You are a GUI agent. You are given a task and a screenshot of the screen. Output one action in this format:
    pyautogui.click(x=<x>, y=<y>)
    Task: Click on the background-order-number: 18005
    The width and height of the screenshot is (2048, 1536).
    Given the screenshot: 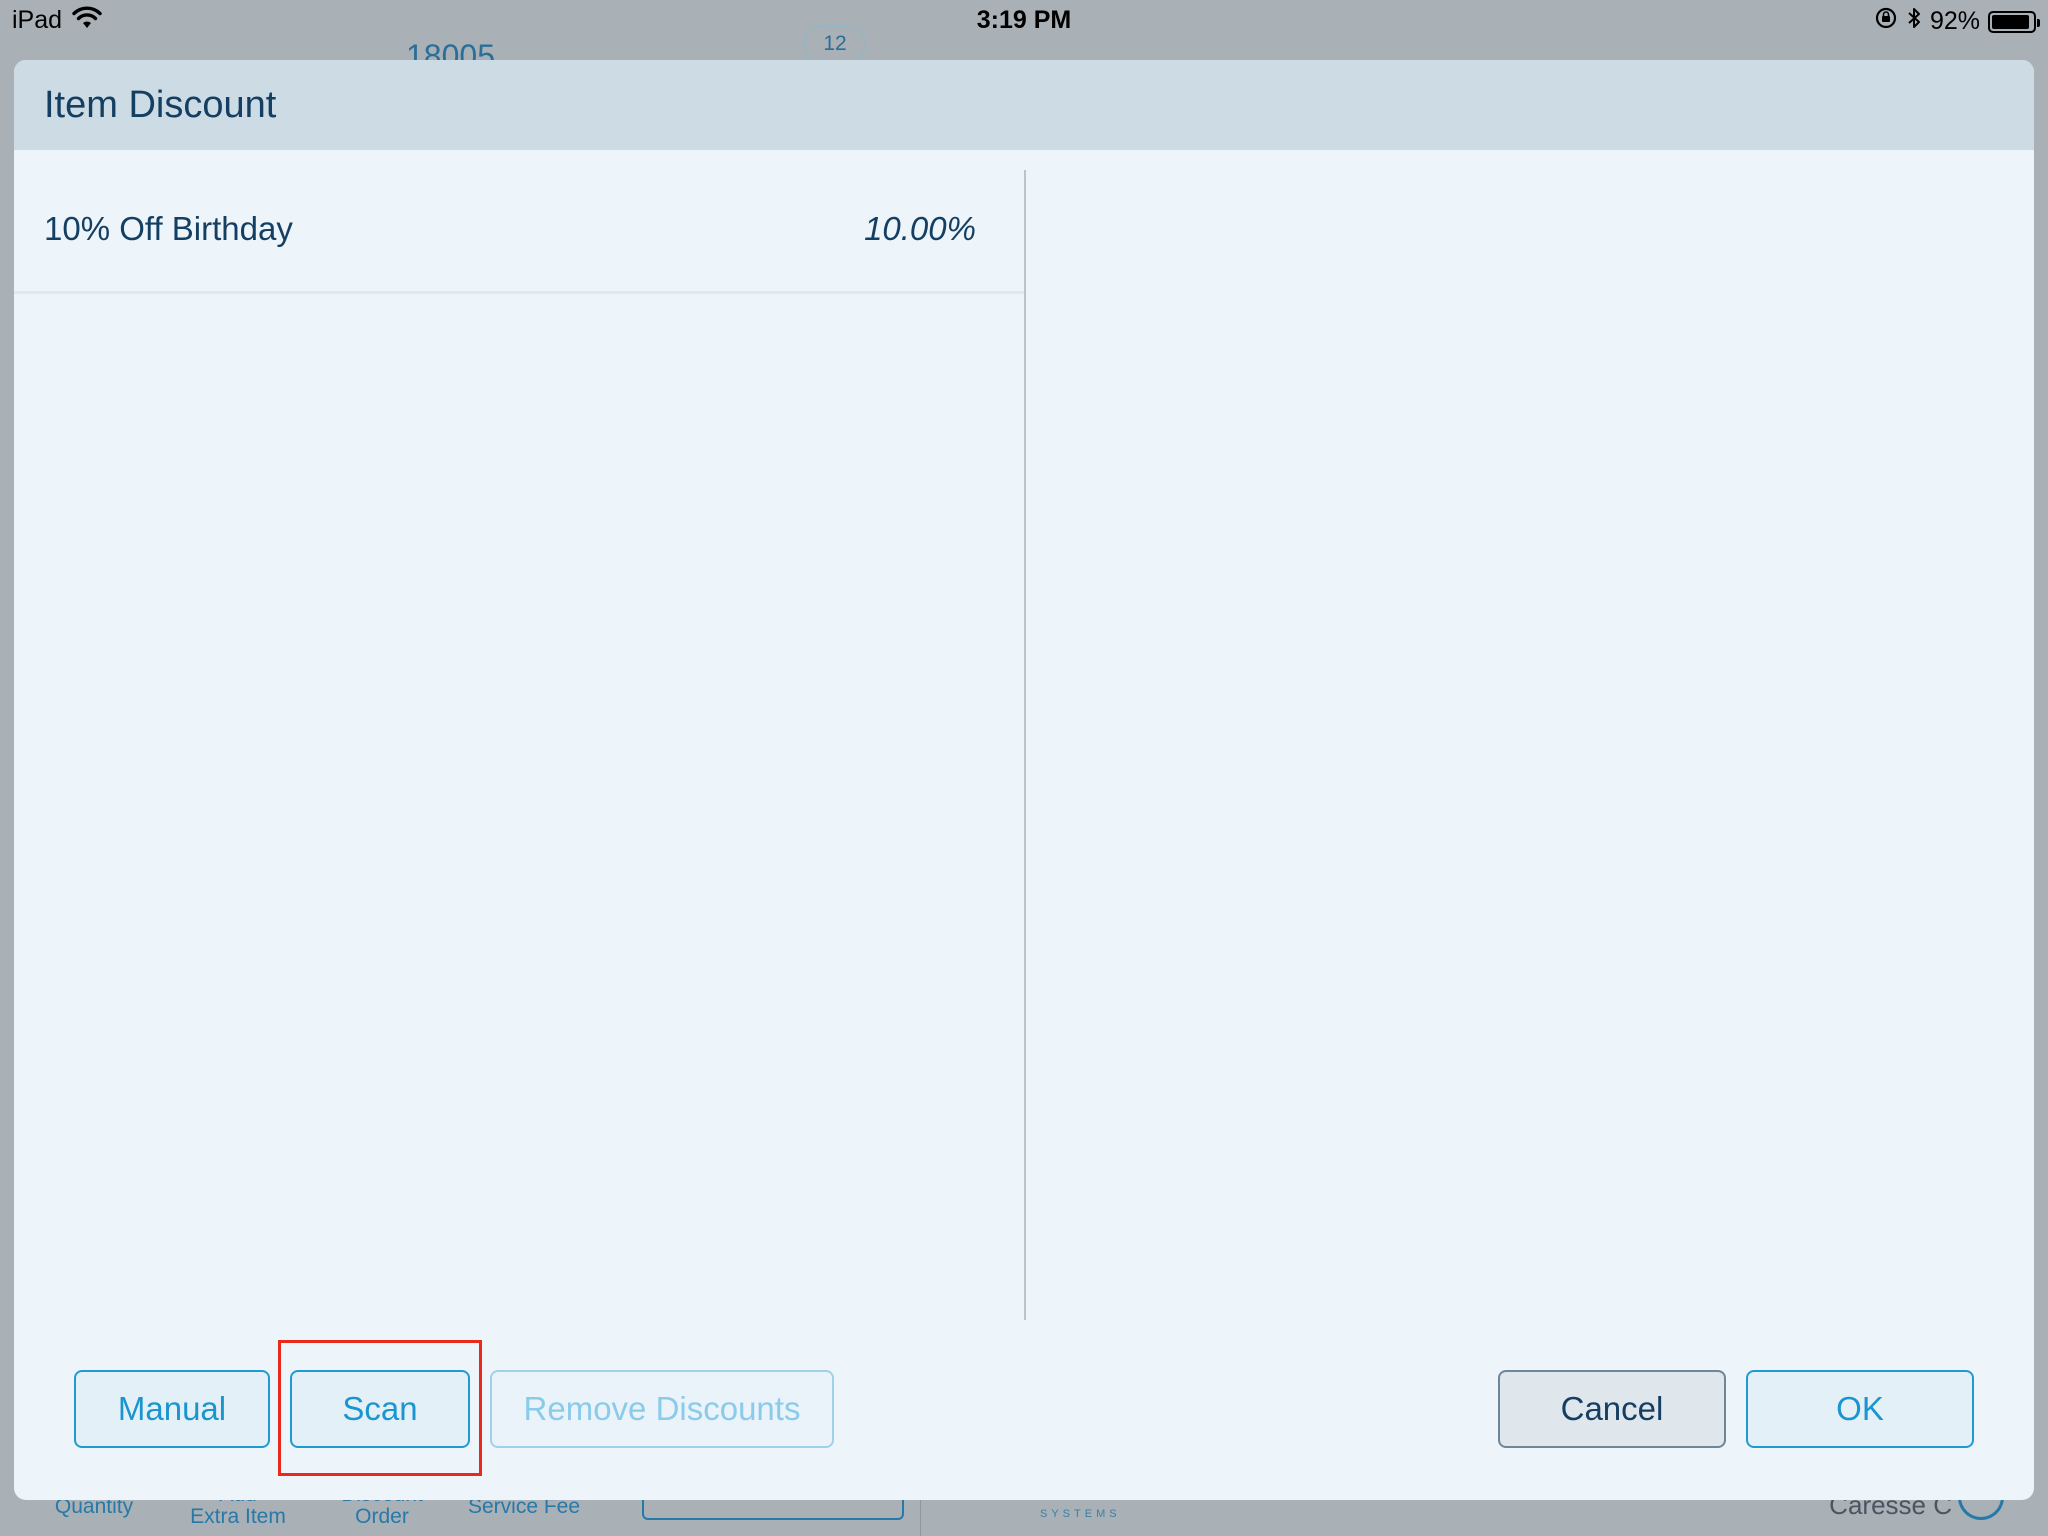 What is the action you would take?
    pyautogui.click(x=450, y=49)
    